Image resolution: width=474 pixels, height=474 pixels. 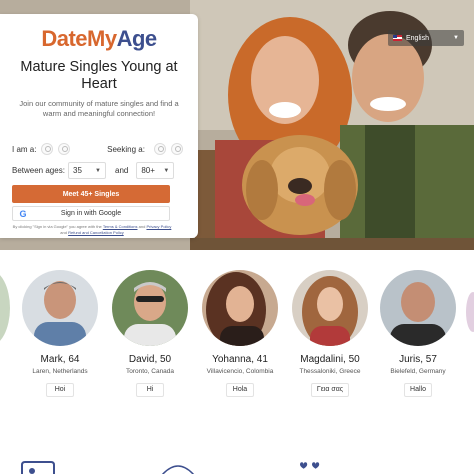 I want to click on profile-location: Thessaloniki, Greece, so click(x=330, y=371).